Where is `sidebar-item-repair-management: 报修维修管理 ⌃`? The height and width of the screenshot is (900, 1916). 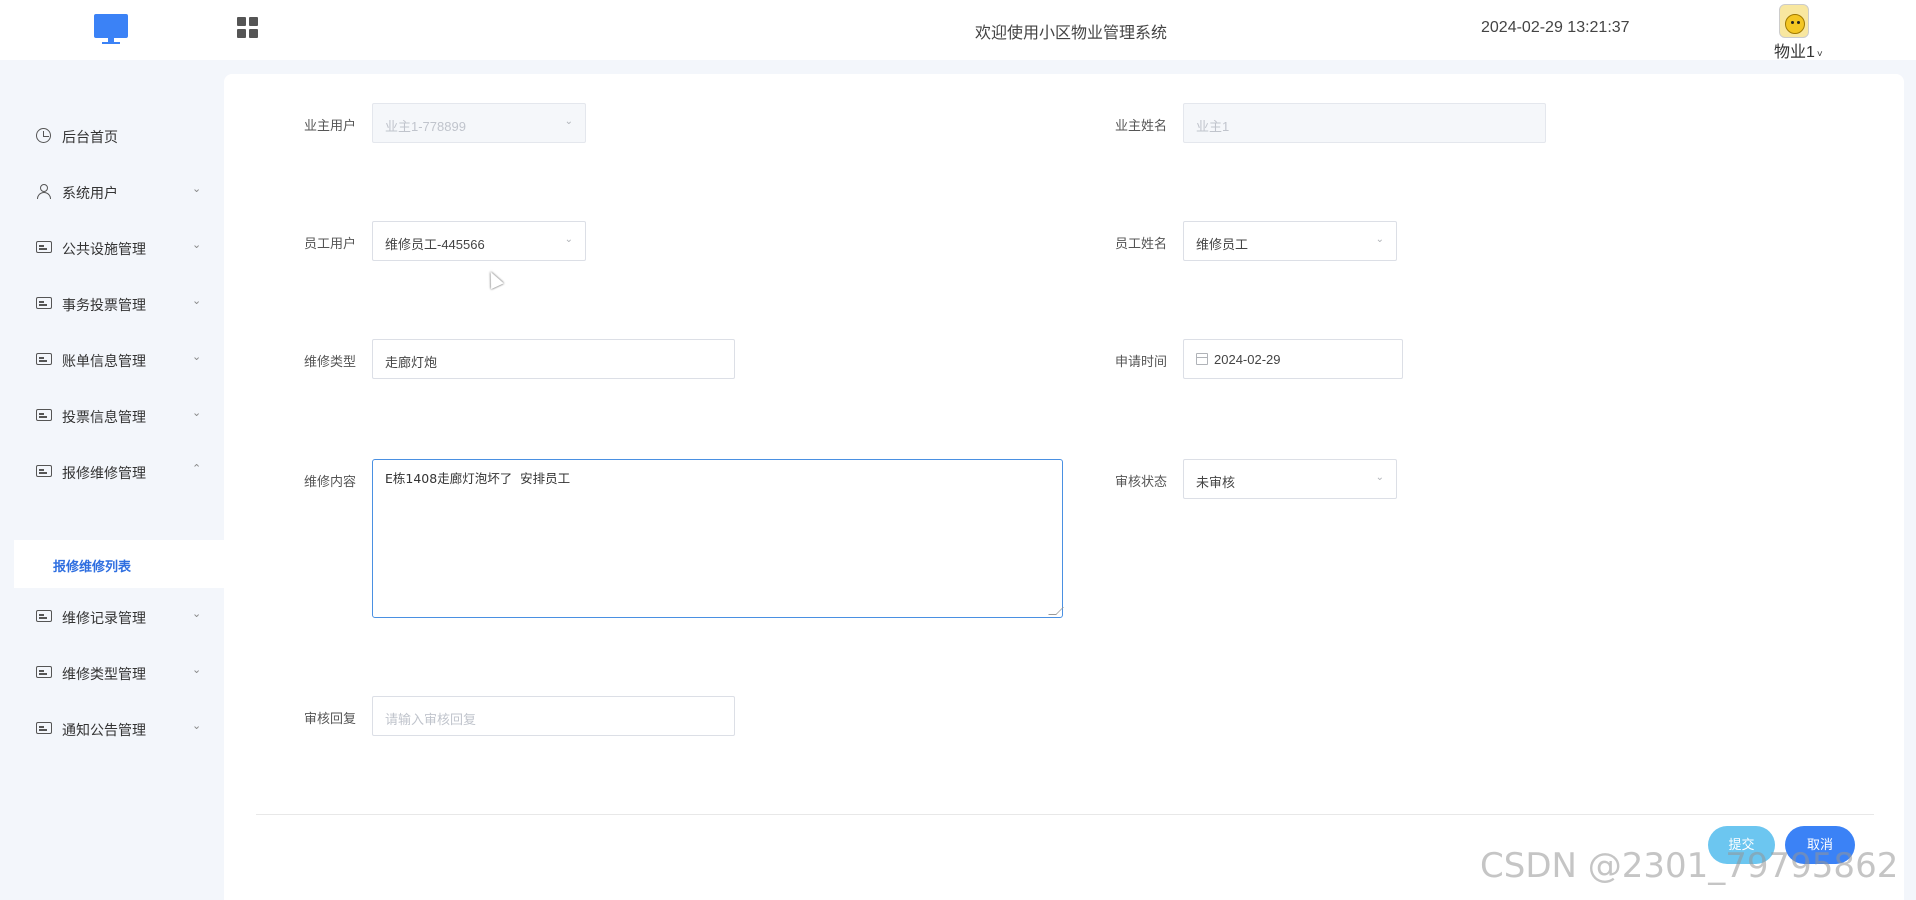
sidebar-item-repair-management: 报修维修管理 ⌃ is located at coordinates (112, 471).